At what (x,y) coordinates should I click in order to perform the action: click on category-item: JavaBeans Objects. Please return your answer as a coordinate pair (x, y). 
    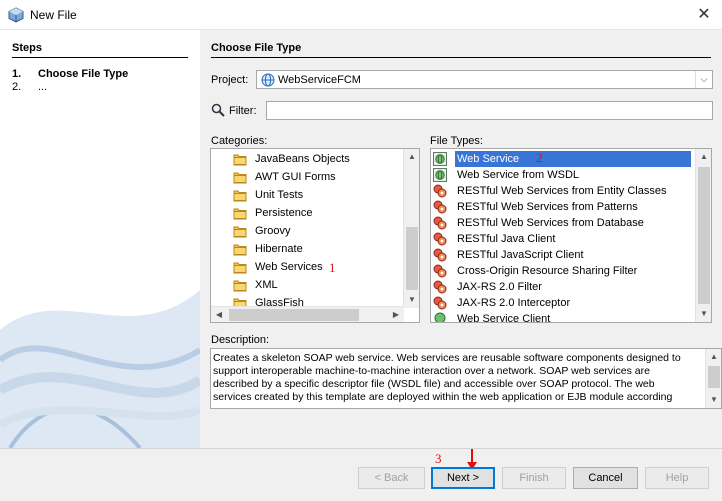
    Looking at the image, I should click on (307, 159).